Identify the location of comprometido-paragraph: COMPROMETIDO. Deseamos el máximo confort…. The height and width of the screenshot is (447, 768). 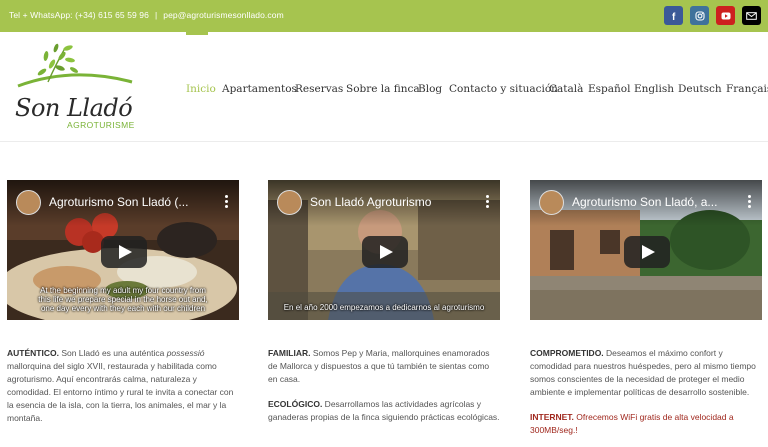
(646, 373).